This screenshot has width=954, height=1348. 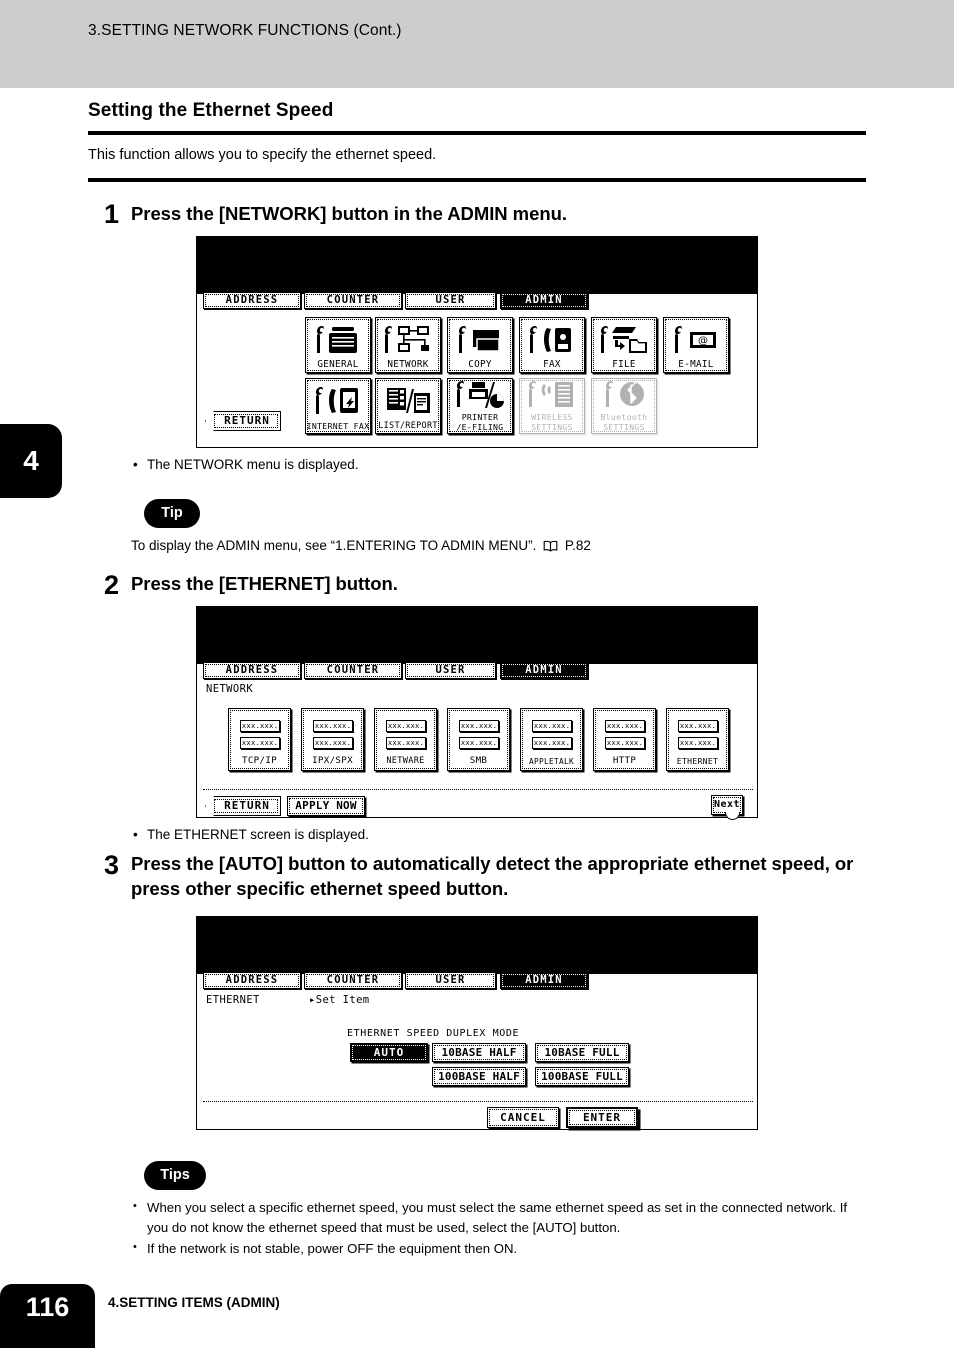 What do you see at coordinates (624, 364) in the screenshot?
I see `admin-button-file-label: FILE` at bounding box center [624, 364].